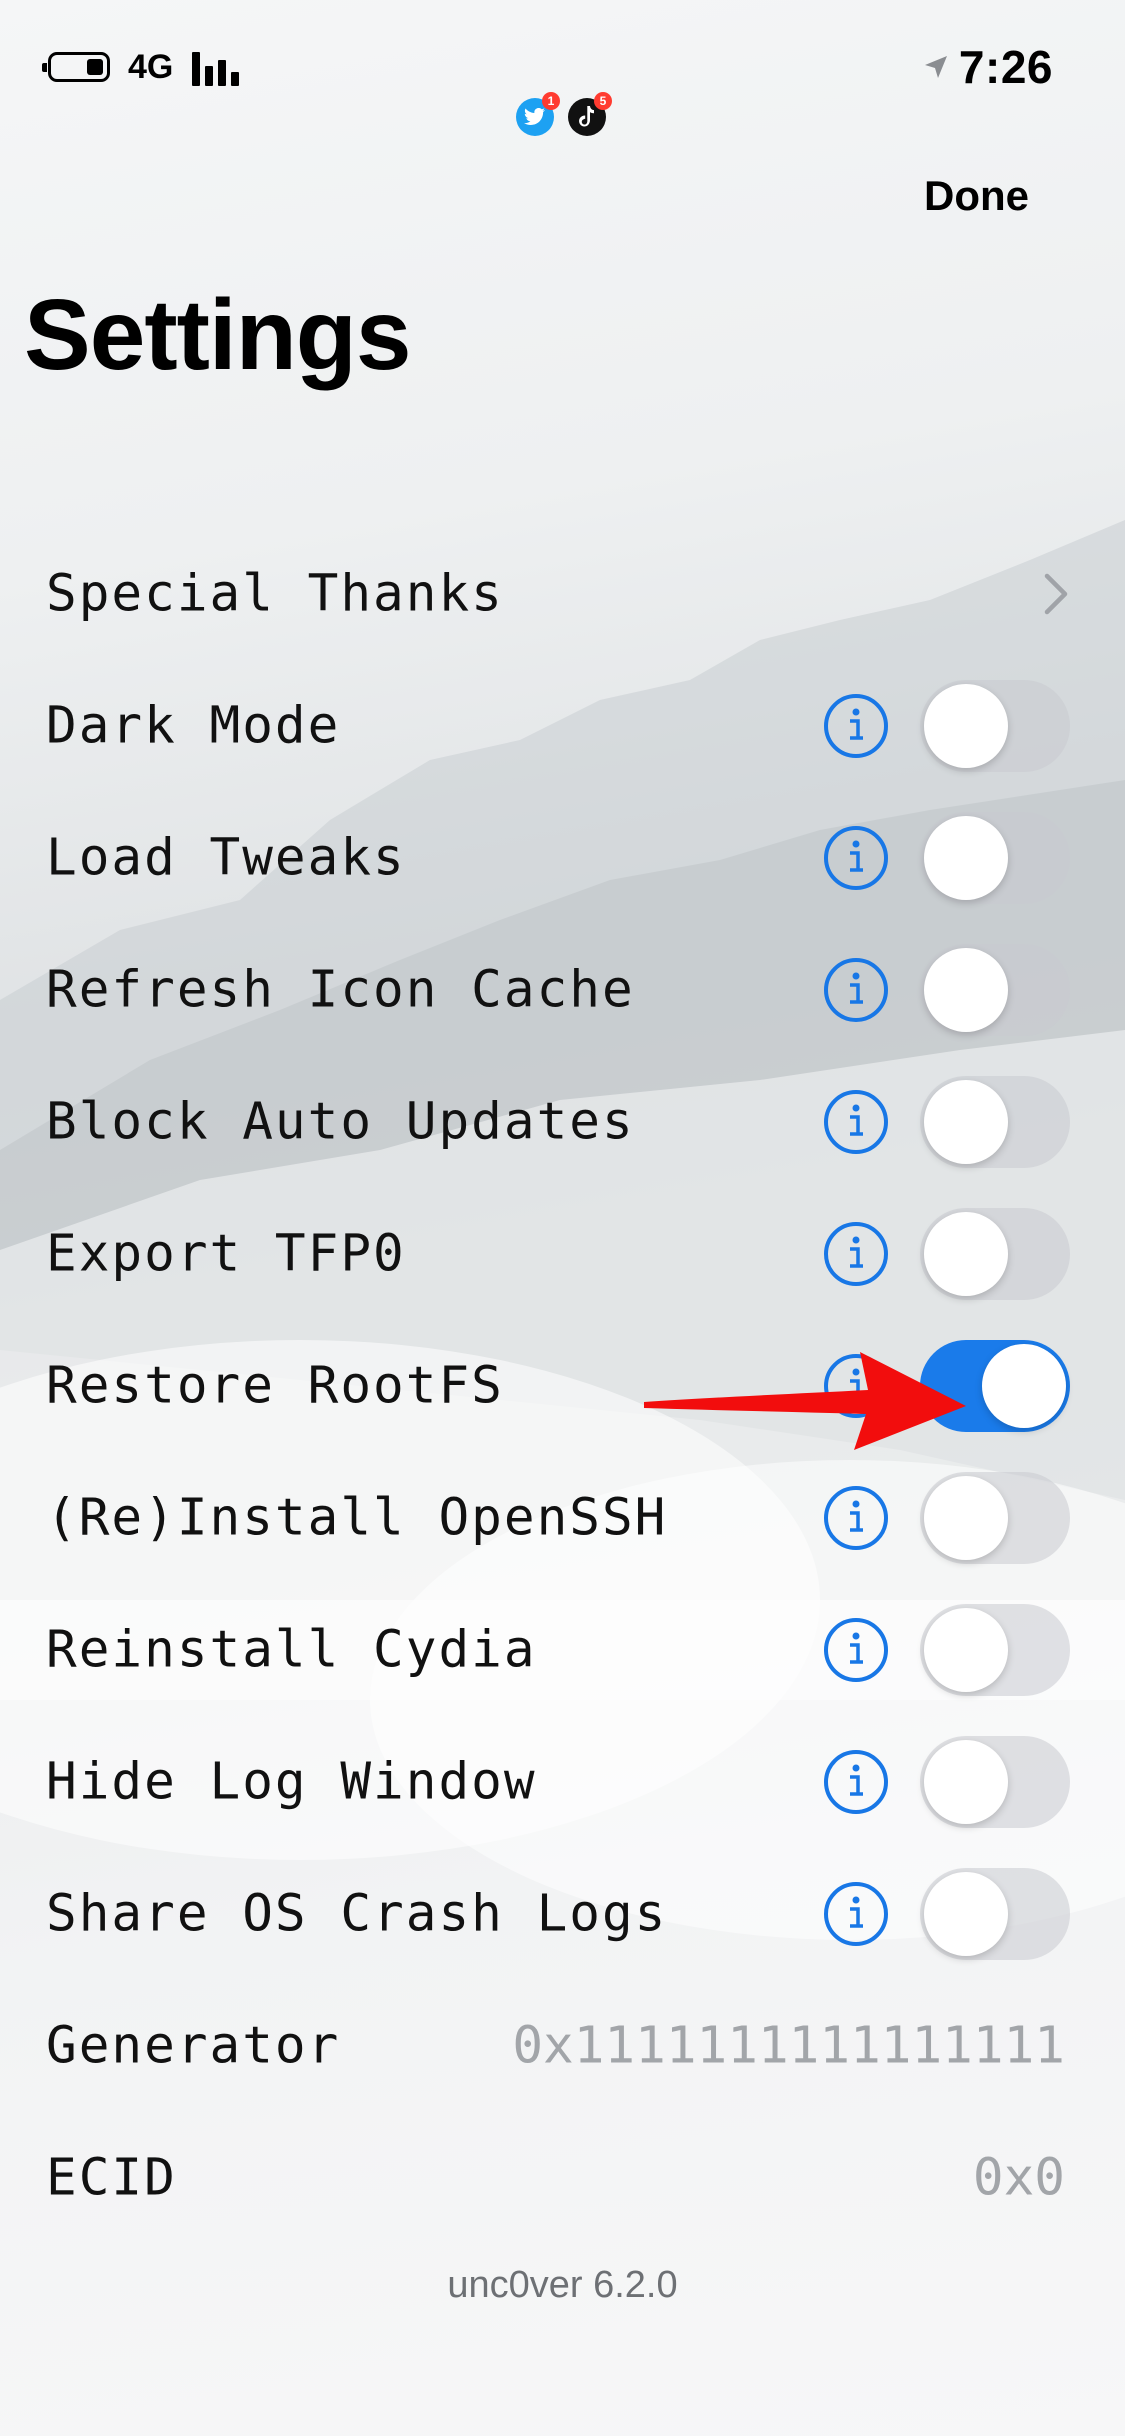 This screenshot has height=2436, width=1125. Describe the element at coordinates (357, 1914) in the screenshot. I see `setting-label: Share OS Crash Logs` at that location.